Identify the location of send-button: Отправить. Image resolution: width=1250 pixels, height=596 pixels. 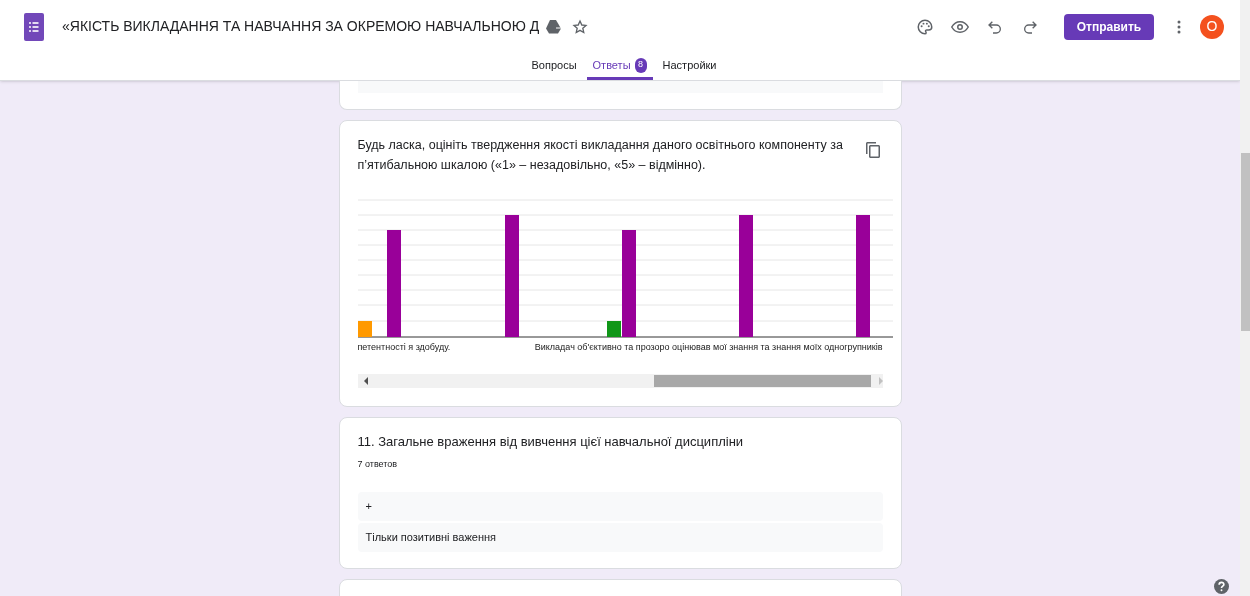
(1109, 26).